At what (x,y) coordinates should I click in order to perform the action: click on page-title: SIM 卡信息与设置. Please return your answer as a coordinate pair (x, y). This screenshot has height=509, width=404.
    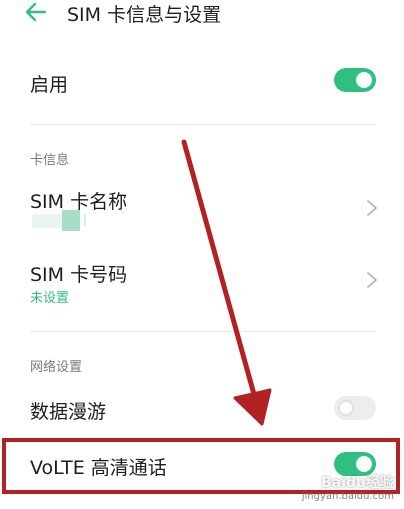
    Looking at the image, I should click on (144, 15).